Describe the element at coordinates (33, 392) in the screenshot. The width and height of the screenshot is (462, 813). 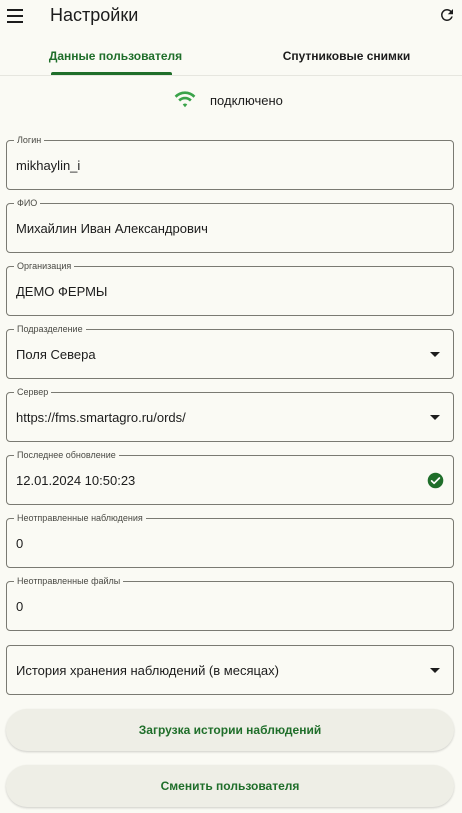
I see `server-label: Сервер` at that location.